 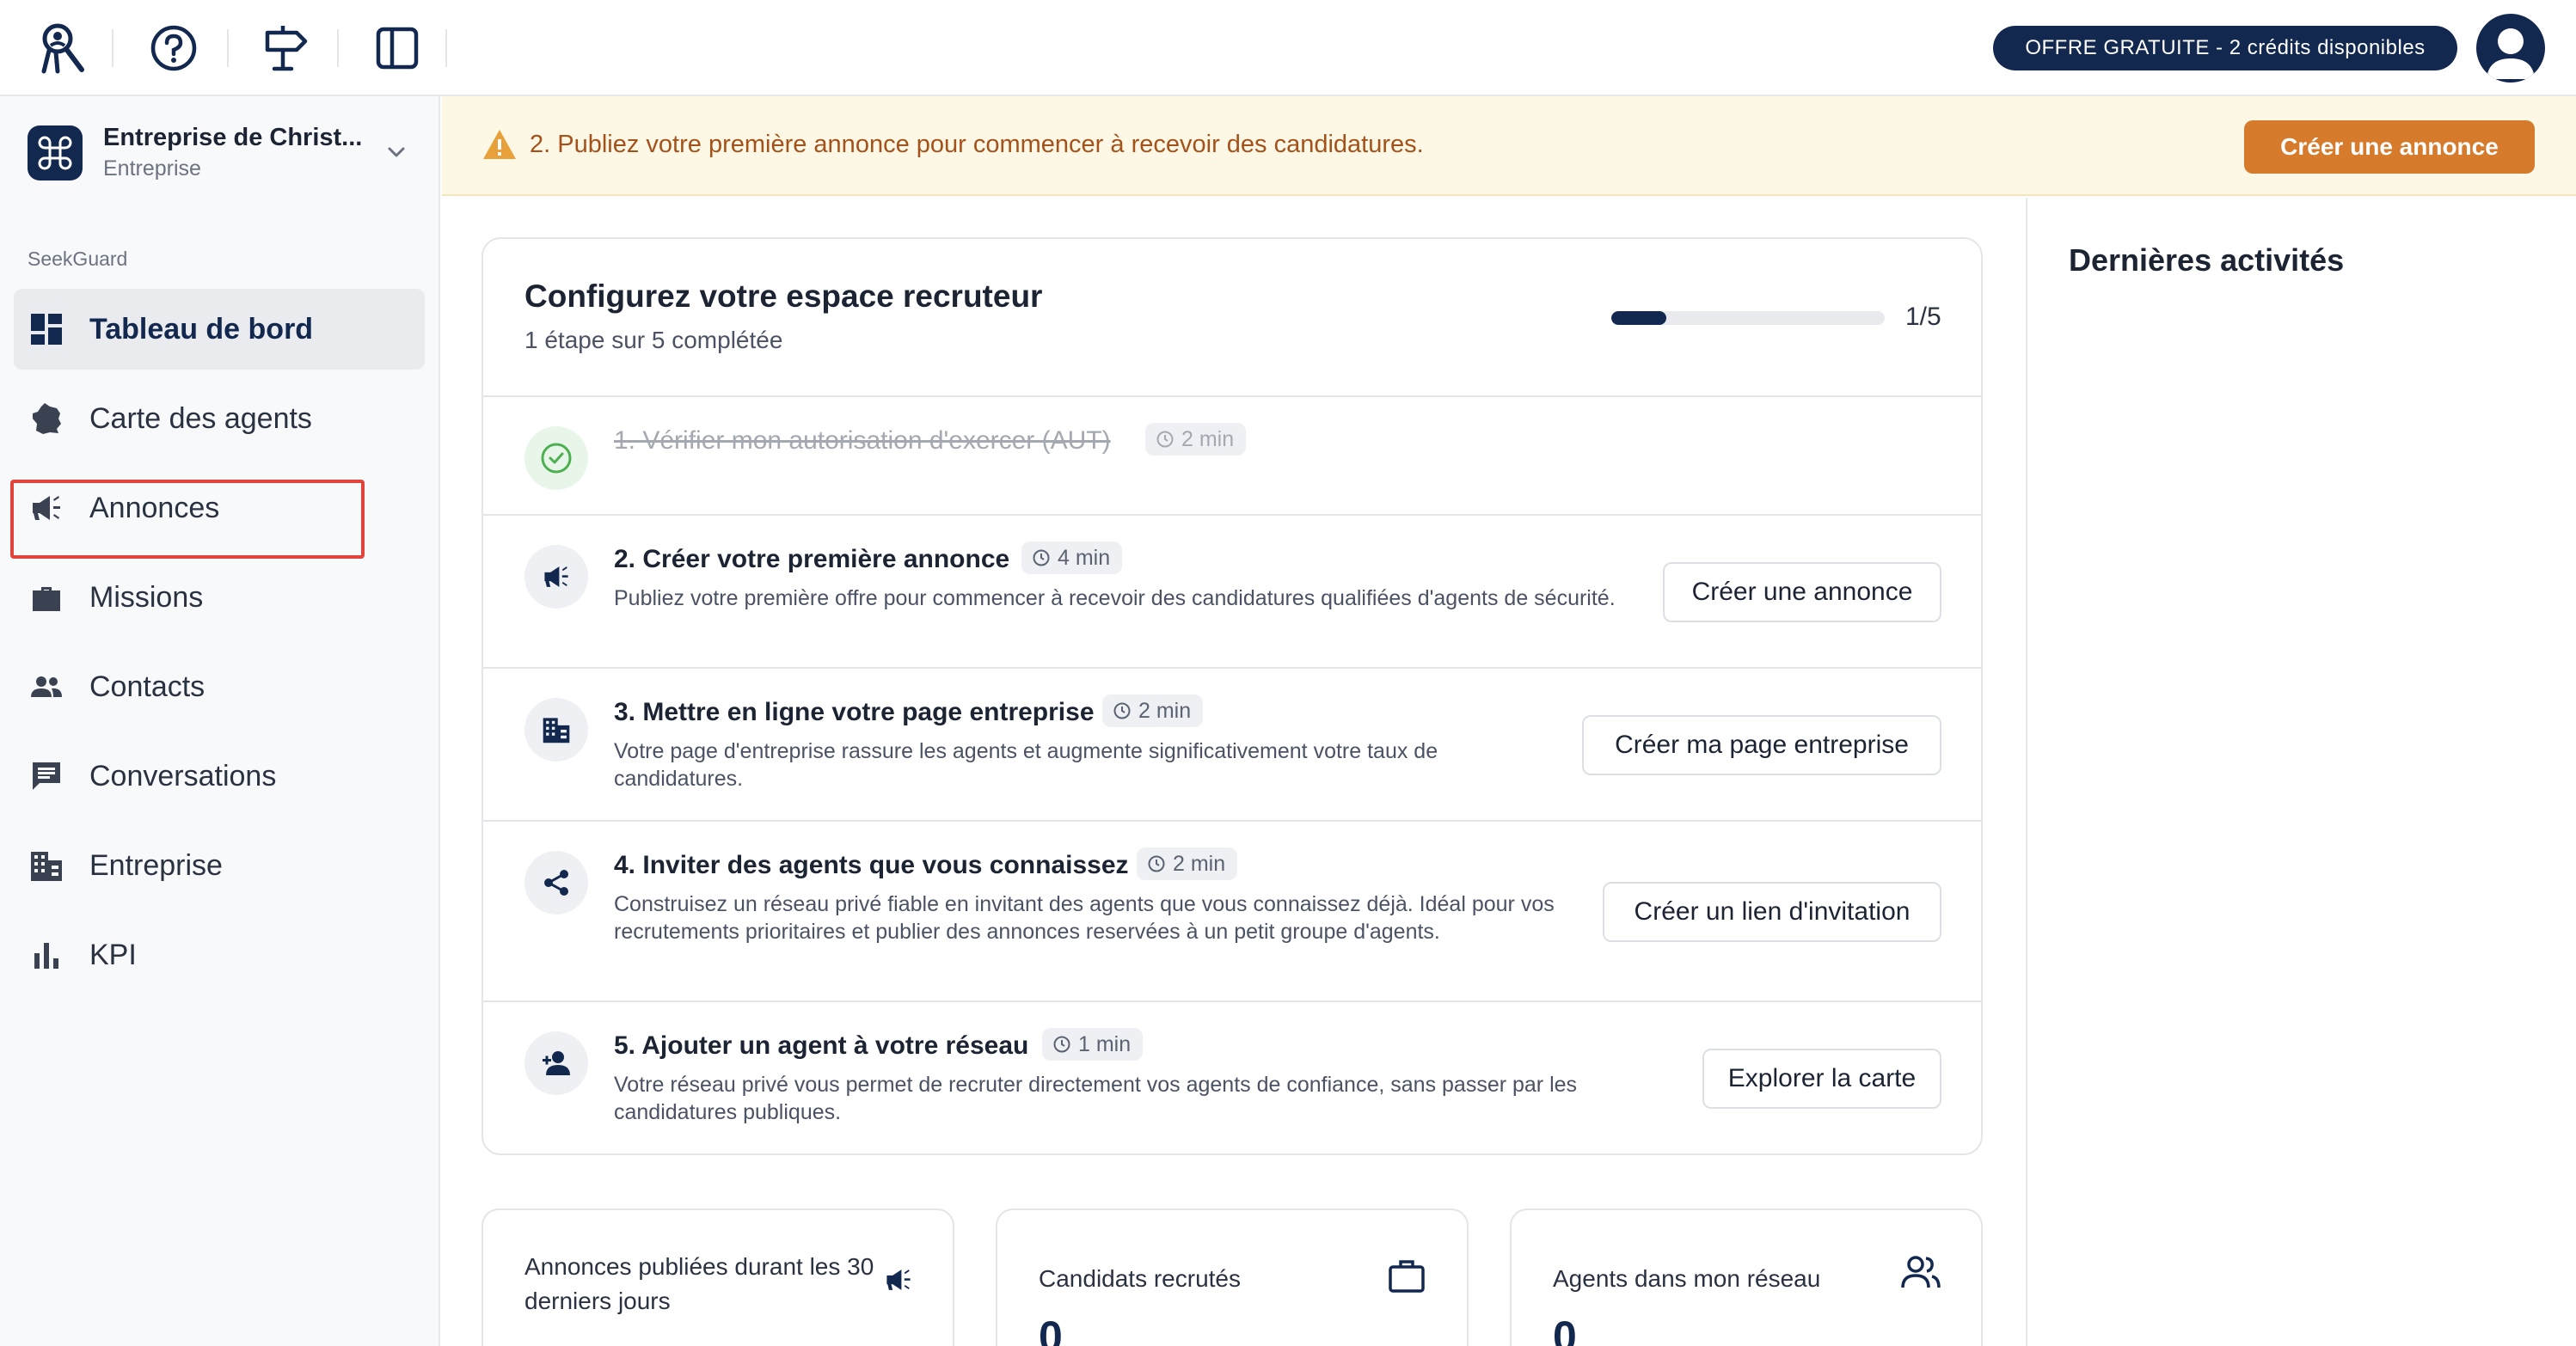 I want to click on recent-activity-title: Dernières activités, so click(x=2207, y=260).